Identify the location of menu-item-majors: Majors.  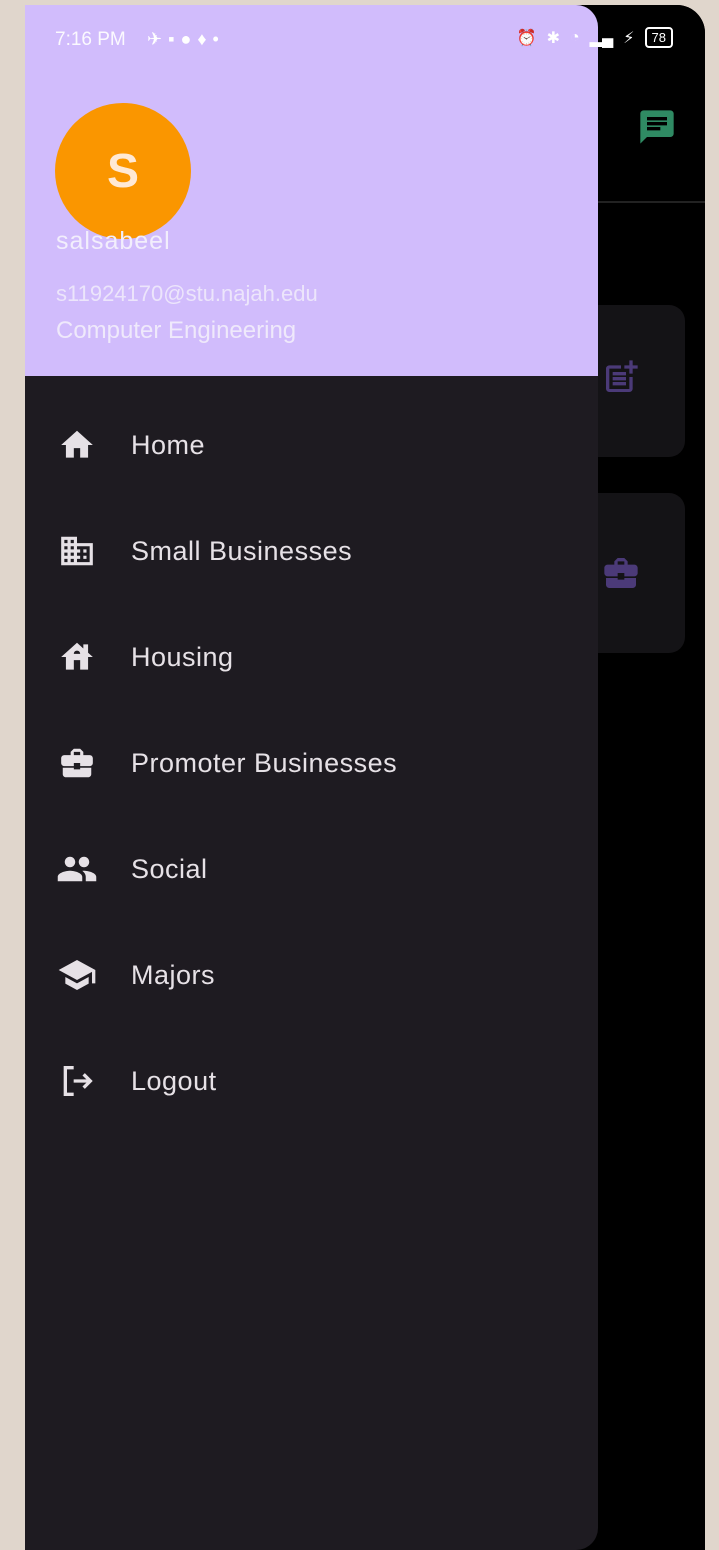
(311, 975).